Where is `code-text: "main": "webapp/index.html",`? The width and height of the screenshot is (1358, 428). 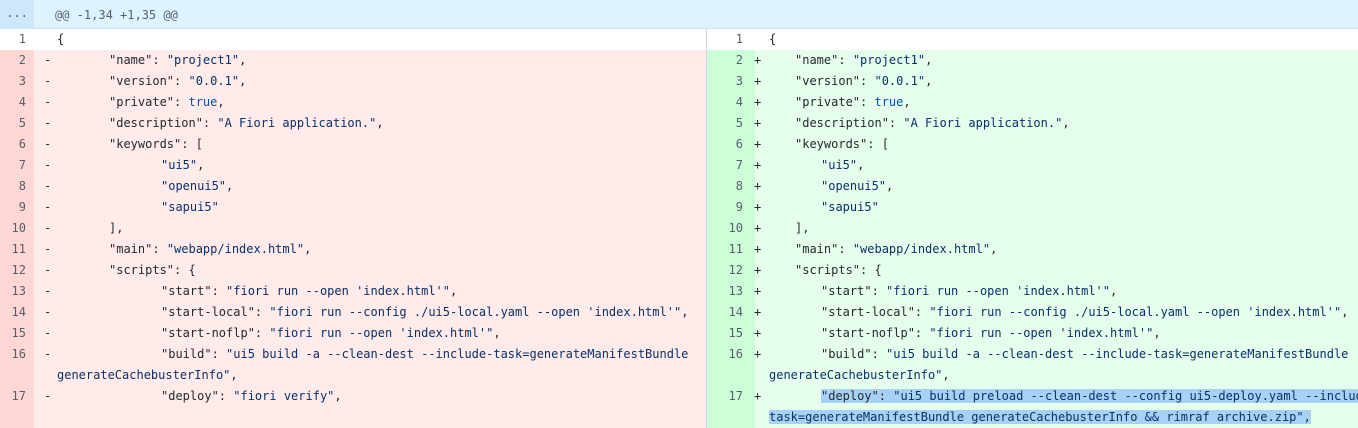 code-text: "main": "webapp/index.html", is located at coordinates (210, 249).